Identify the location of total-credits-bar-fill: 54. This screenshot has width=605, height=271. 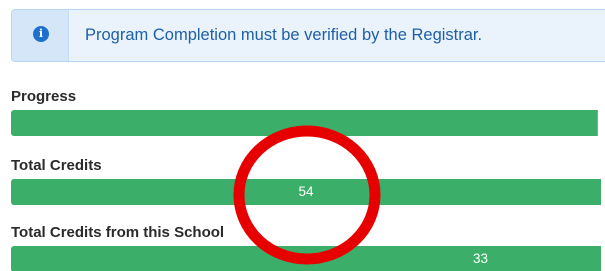
(306, 192).